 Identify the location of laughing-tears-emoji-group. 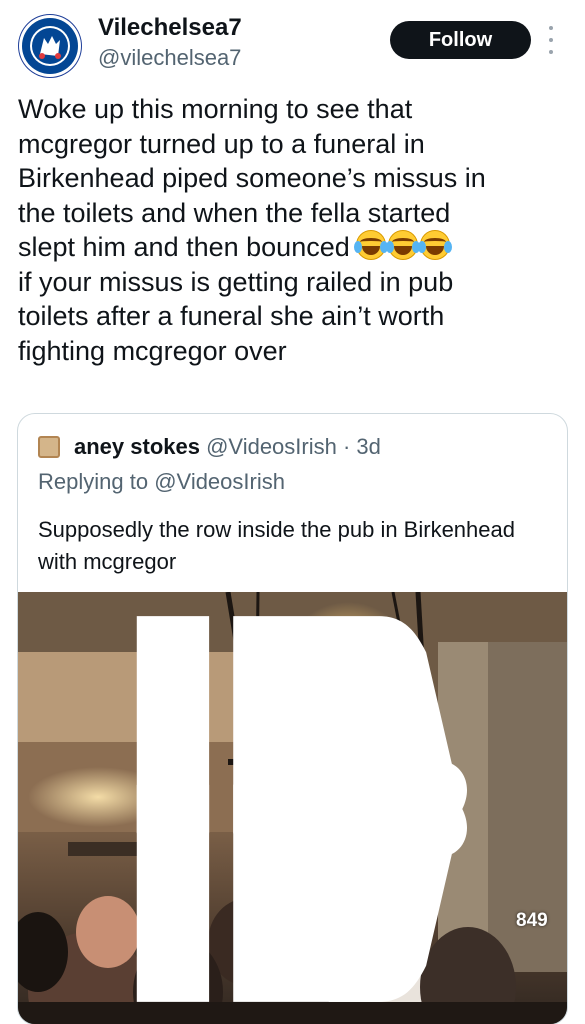
(402, 245).